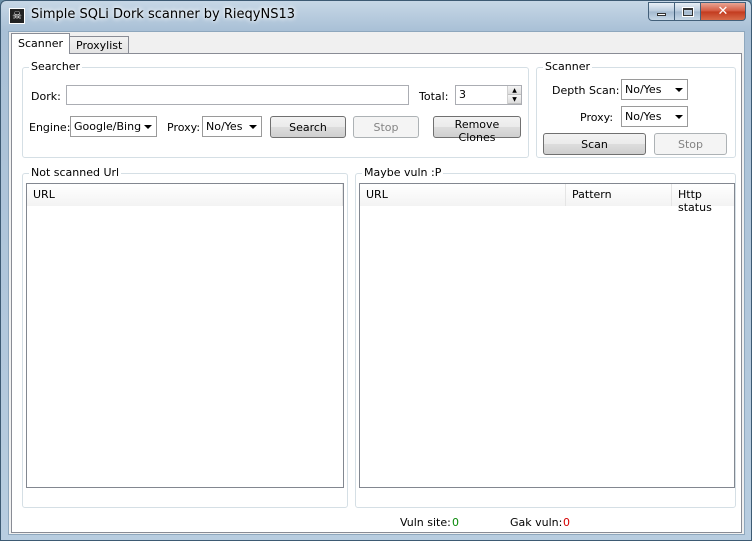 The image size is (752, 541). Describe the element at coordinates (477, 130) in the screenshot. I see `remove-clones-button: Remove Clones` at that location.